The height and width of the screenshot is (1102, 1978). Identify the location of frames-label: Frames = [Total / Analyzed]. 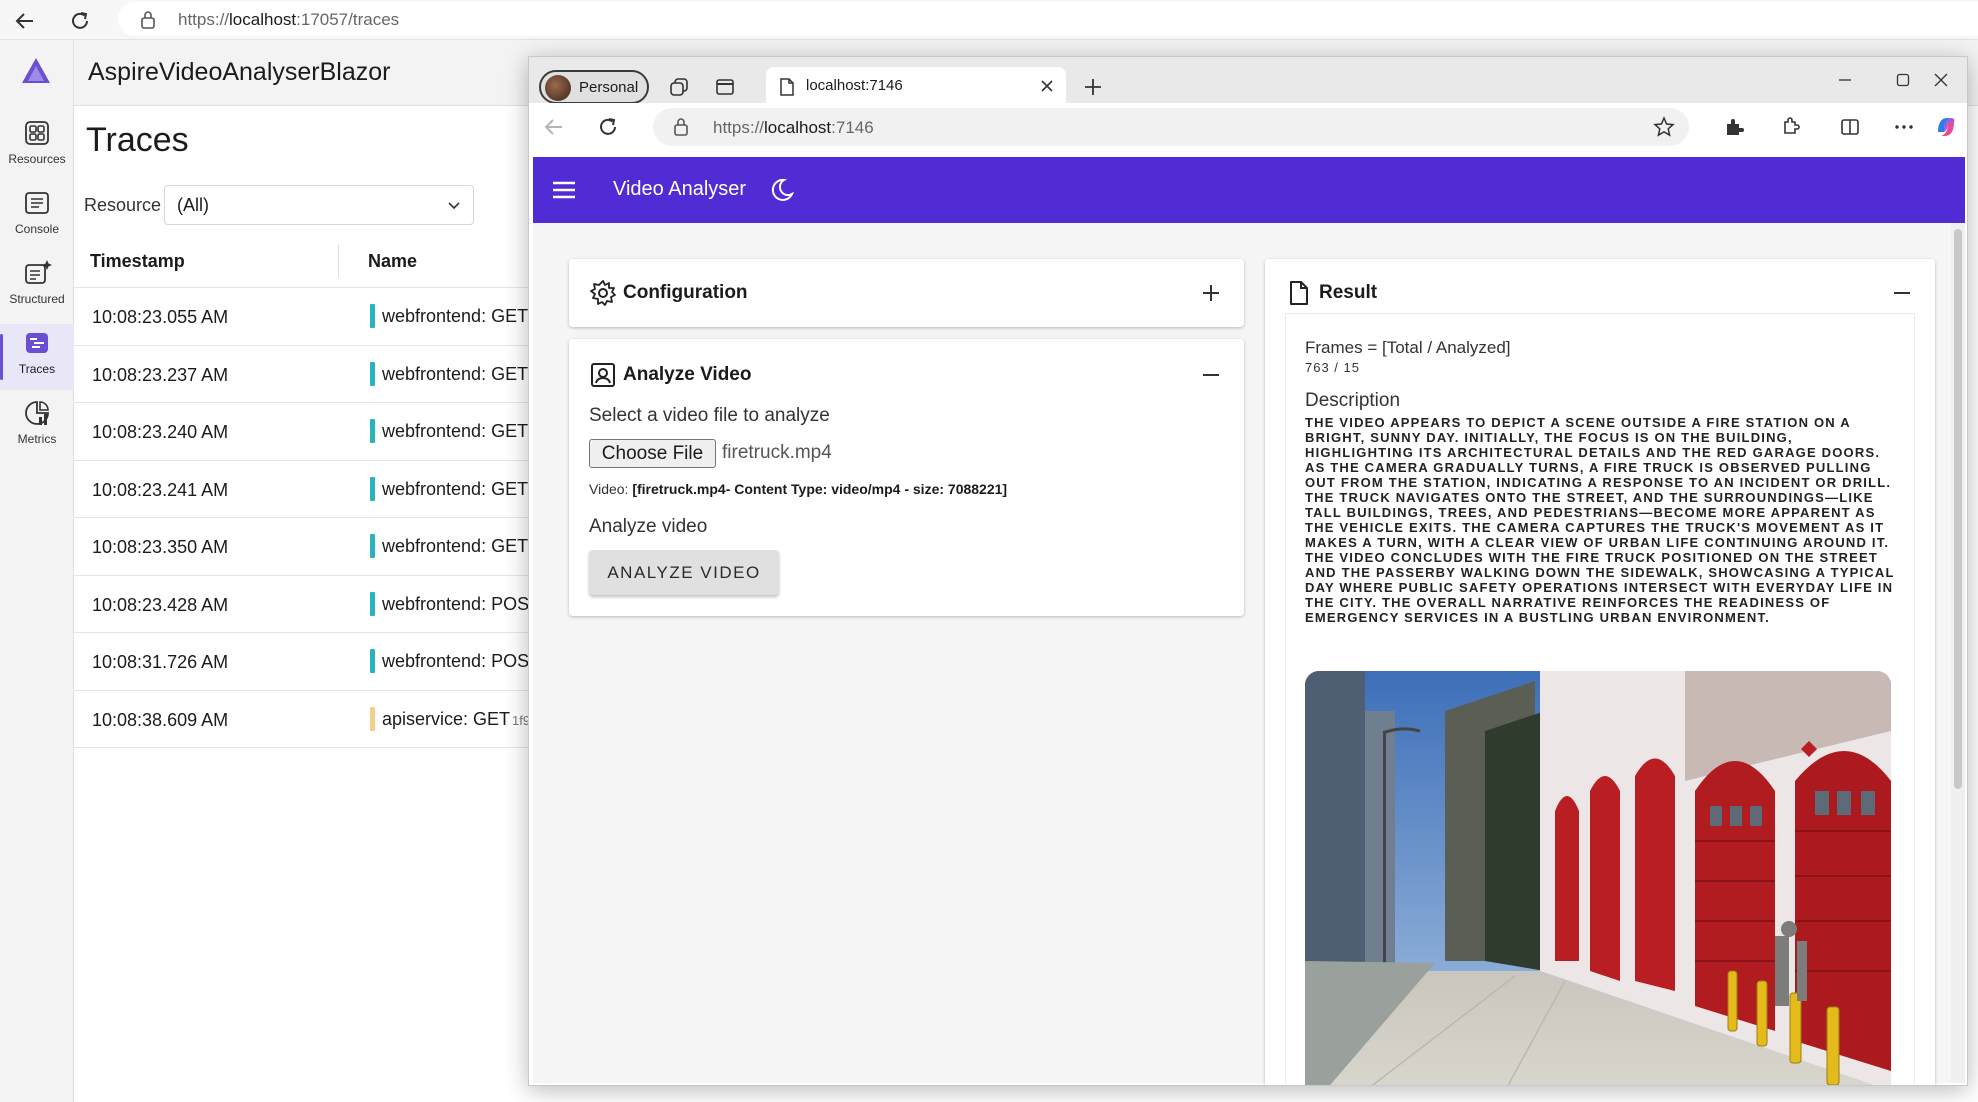
(1408, 347).